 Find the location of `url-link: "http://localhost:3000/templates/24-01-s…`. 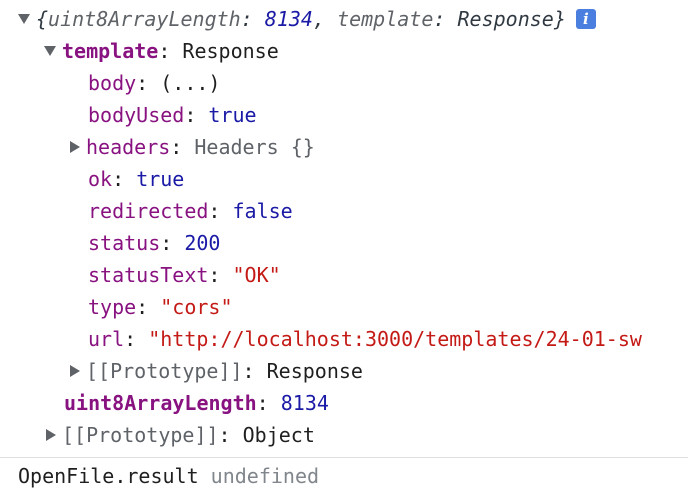

url-link: "http://localhost:3000/templates/24-01-s… is located at coordinates (395, 339).